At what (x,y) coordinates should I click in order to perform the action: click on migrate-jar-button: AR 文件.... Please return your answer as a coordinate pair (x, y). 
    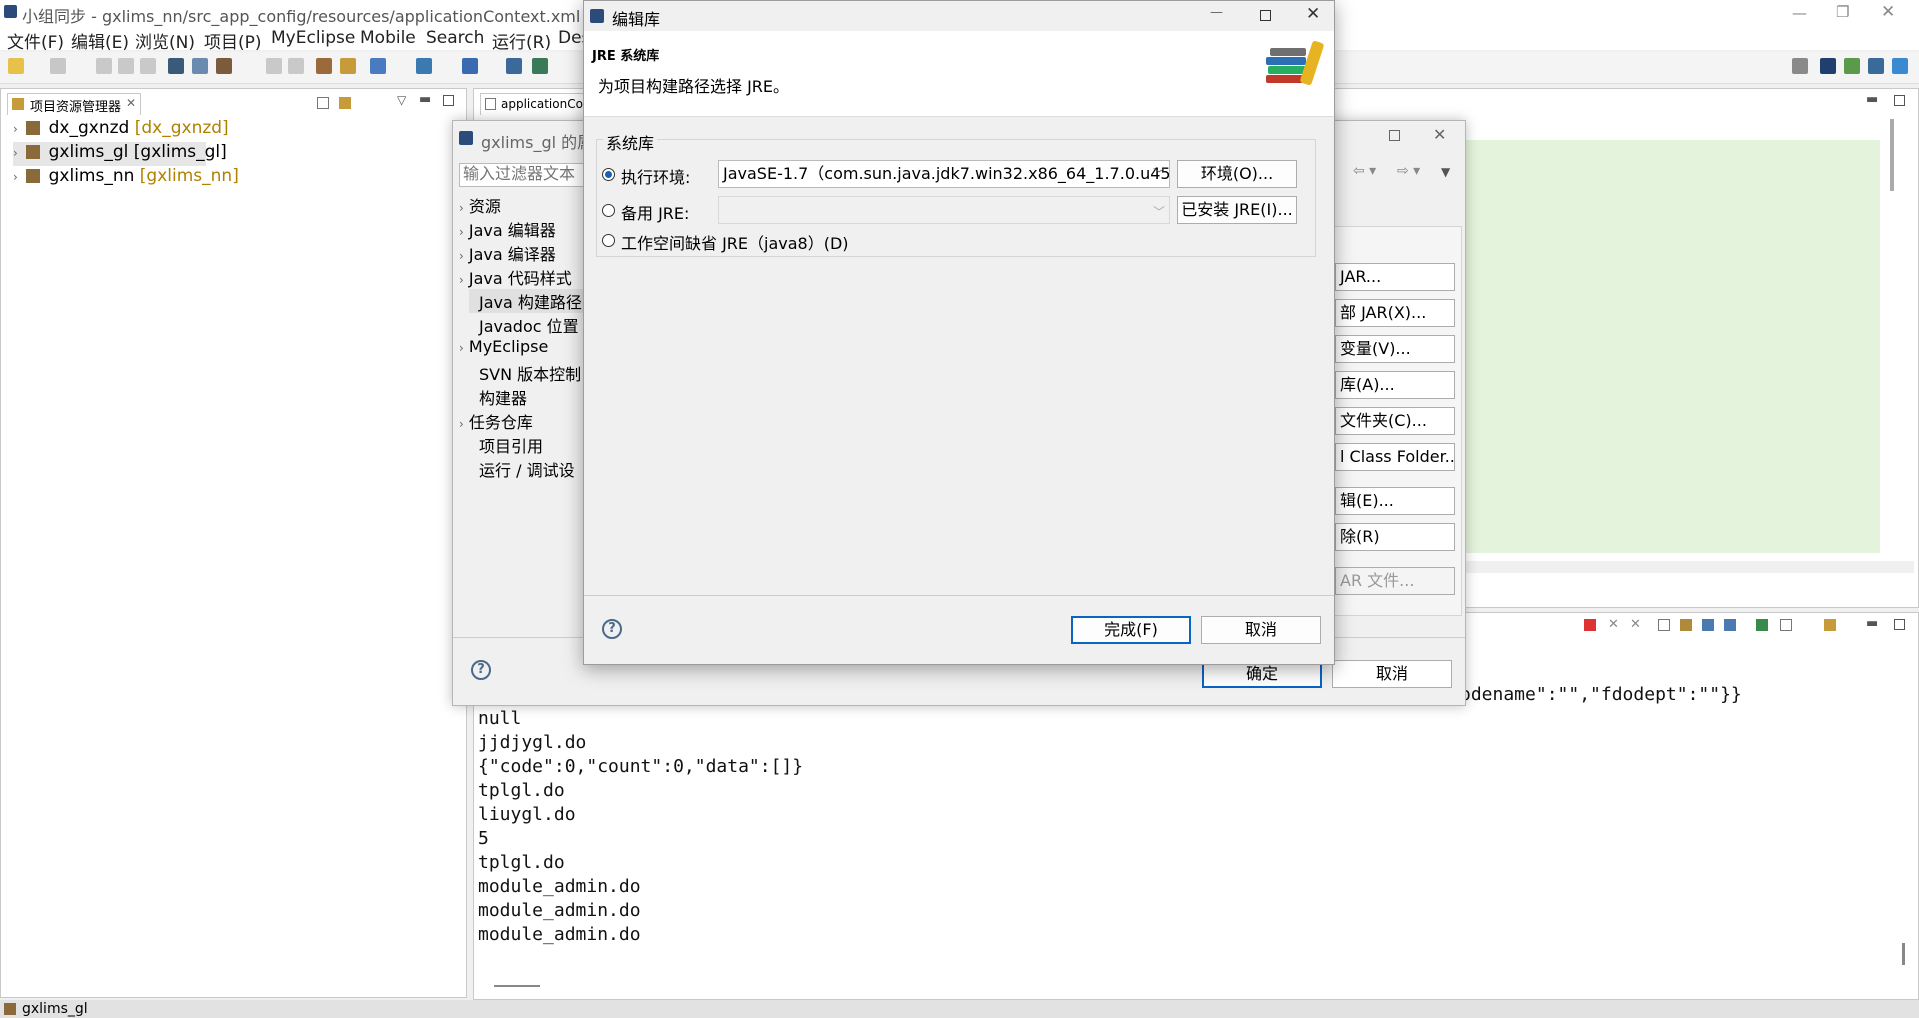
    Looking at the image, I should click on (1395, 581).